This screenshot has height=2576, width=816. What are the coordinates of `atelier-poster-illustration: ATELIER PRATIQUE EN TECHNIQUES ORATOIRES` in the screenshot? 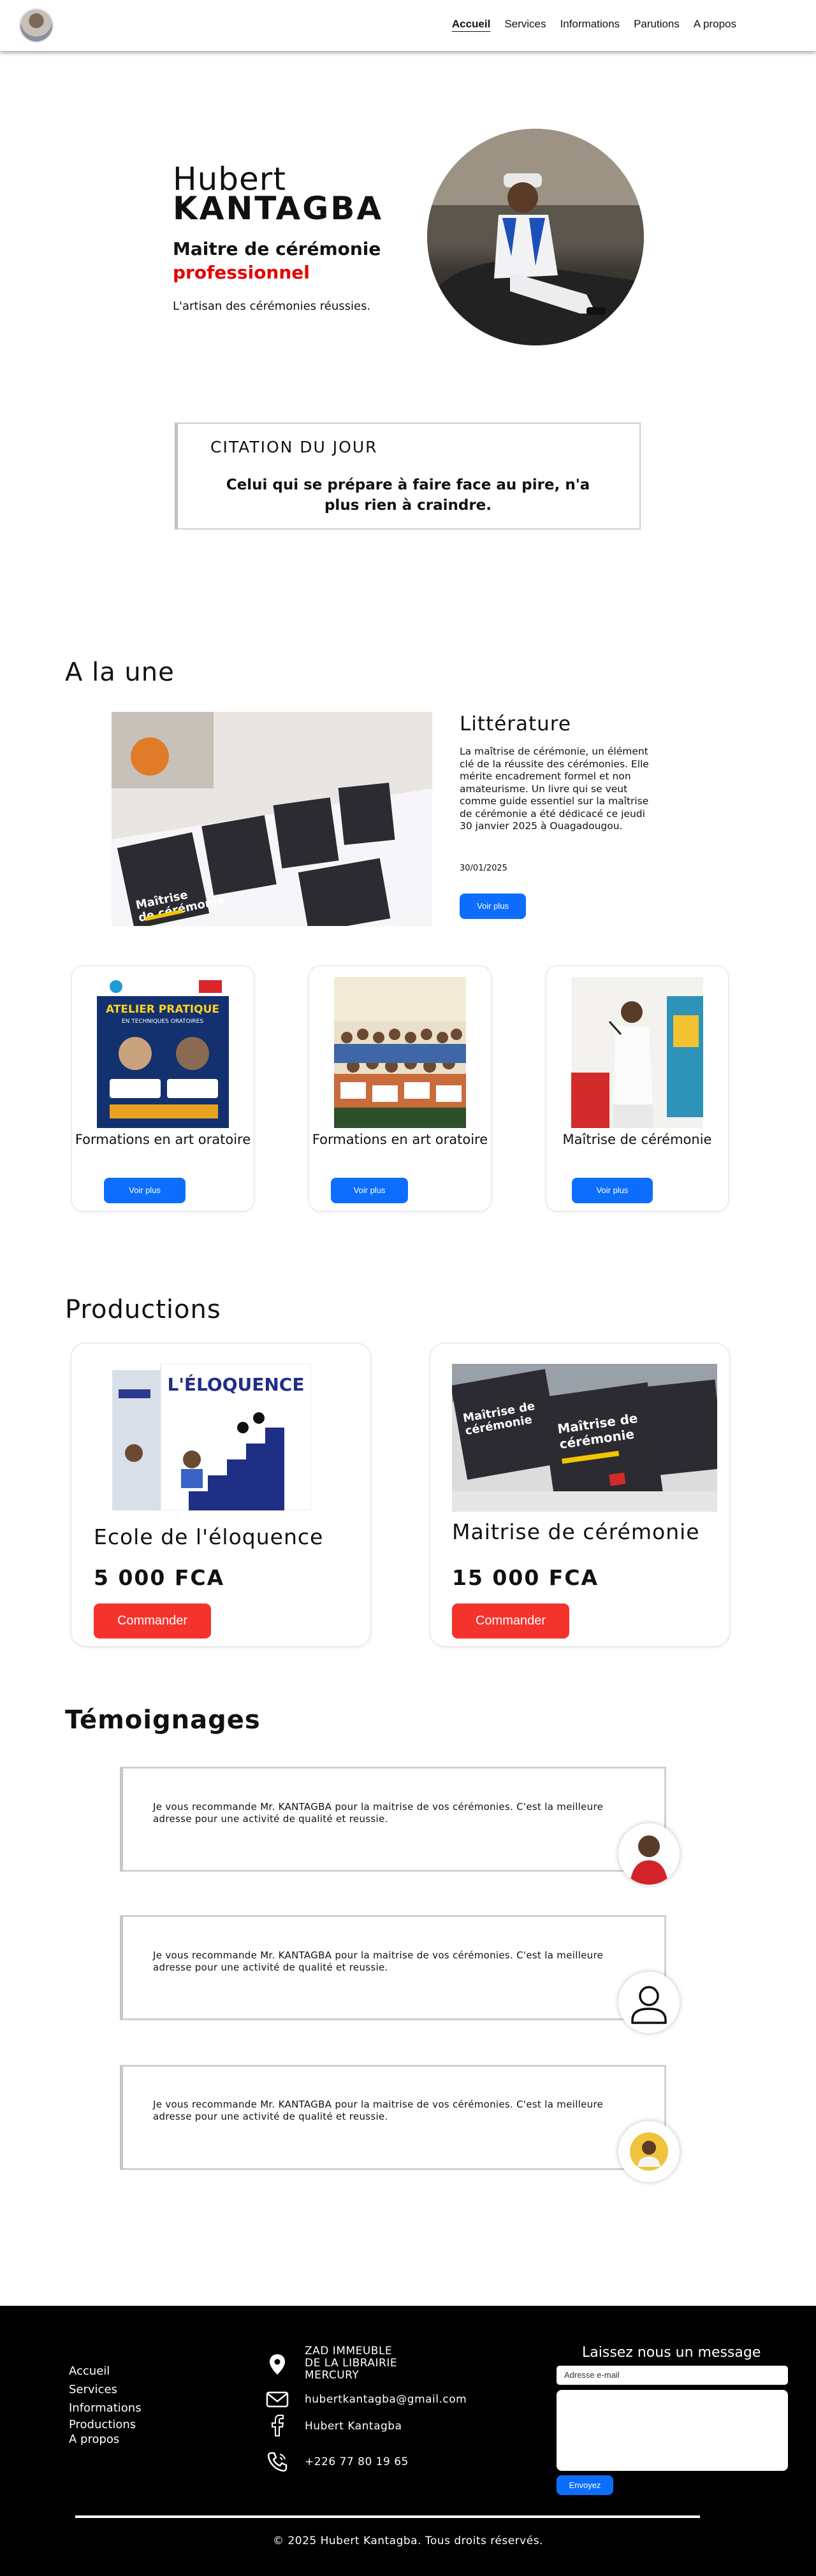 It's located at (163, 1052).